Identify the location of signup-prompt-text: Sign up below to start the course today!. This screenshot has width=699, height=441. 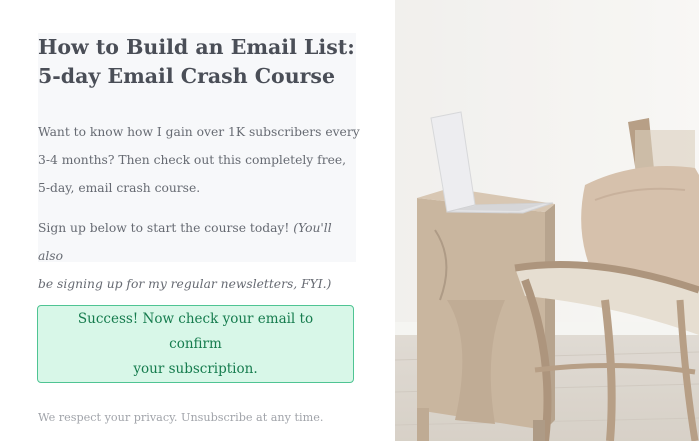
(166, 228).